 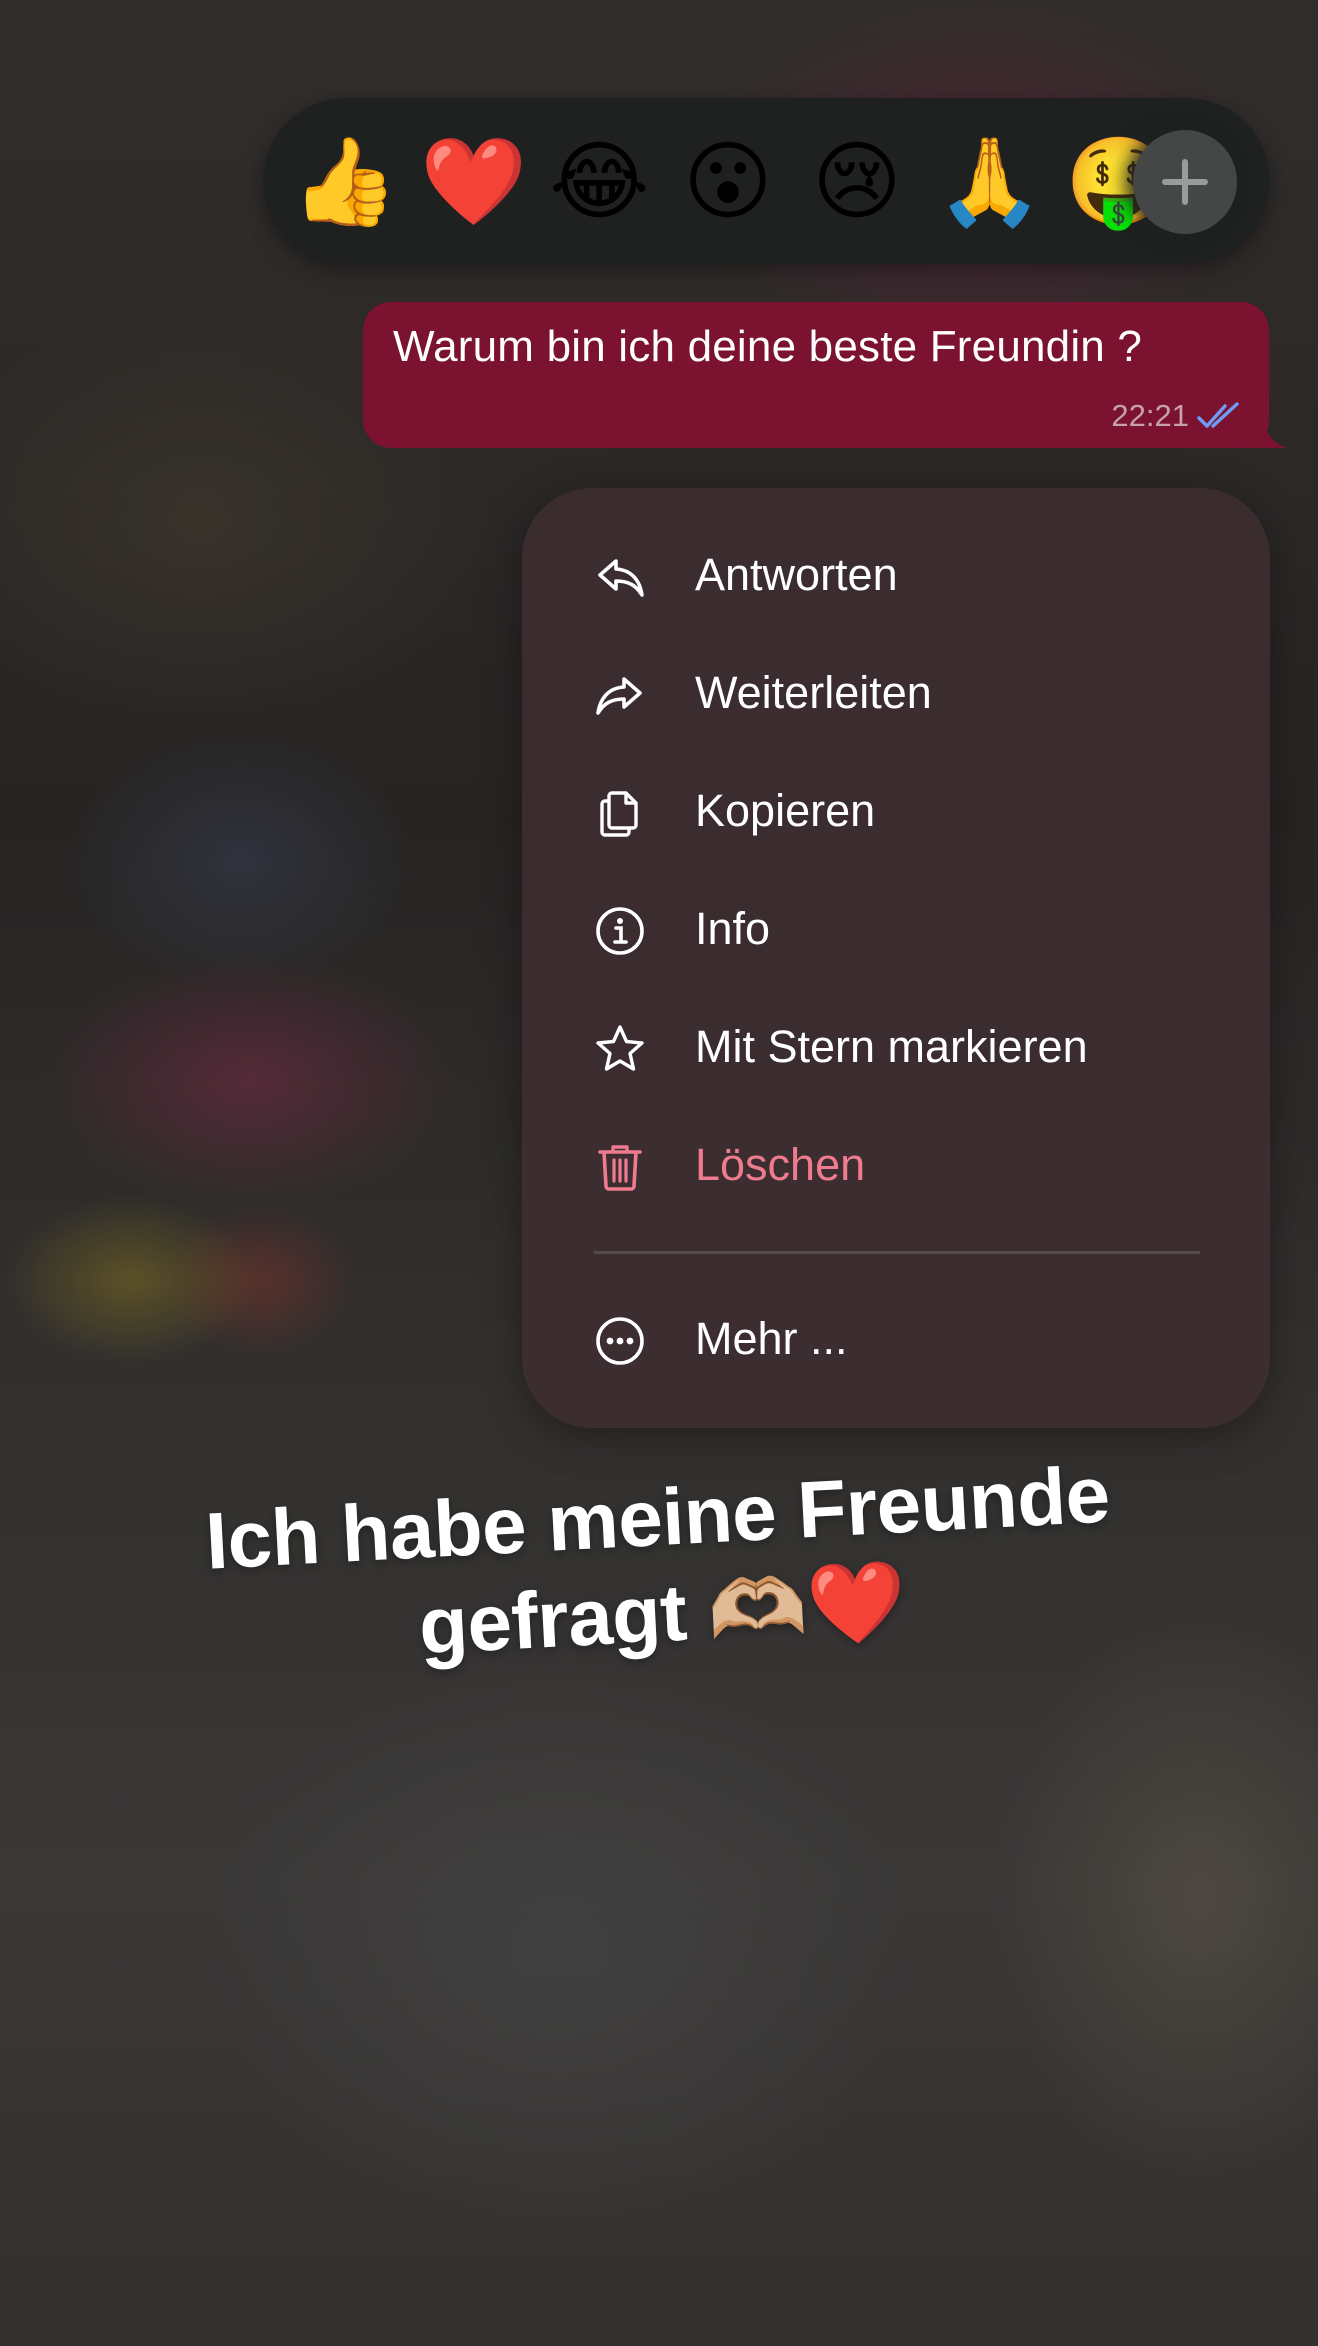 What do you see at coordinates (620, 1168) in the screenshot?
I see `trash-icon` at bounding box center [620, 1168].